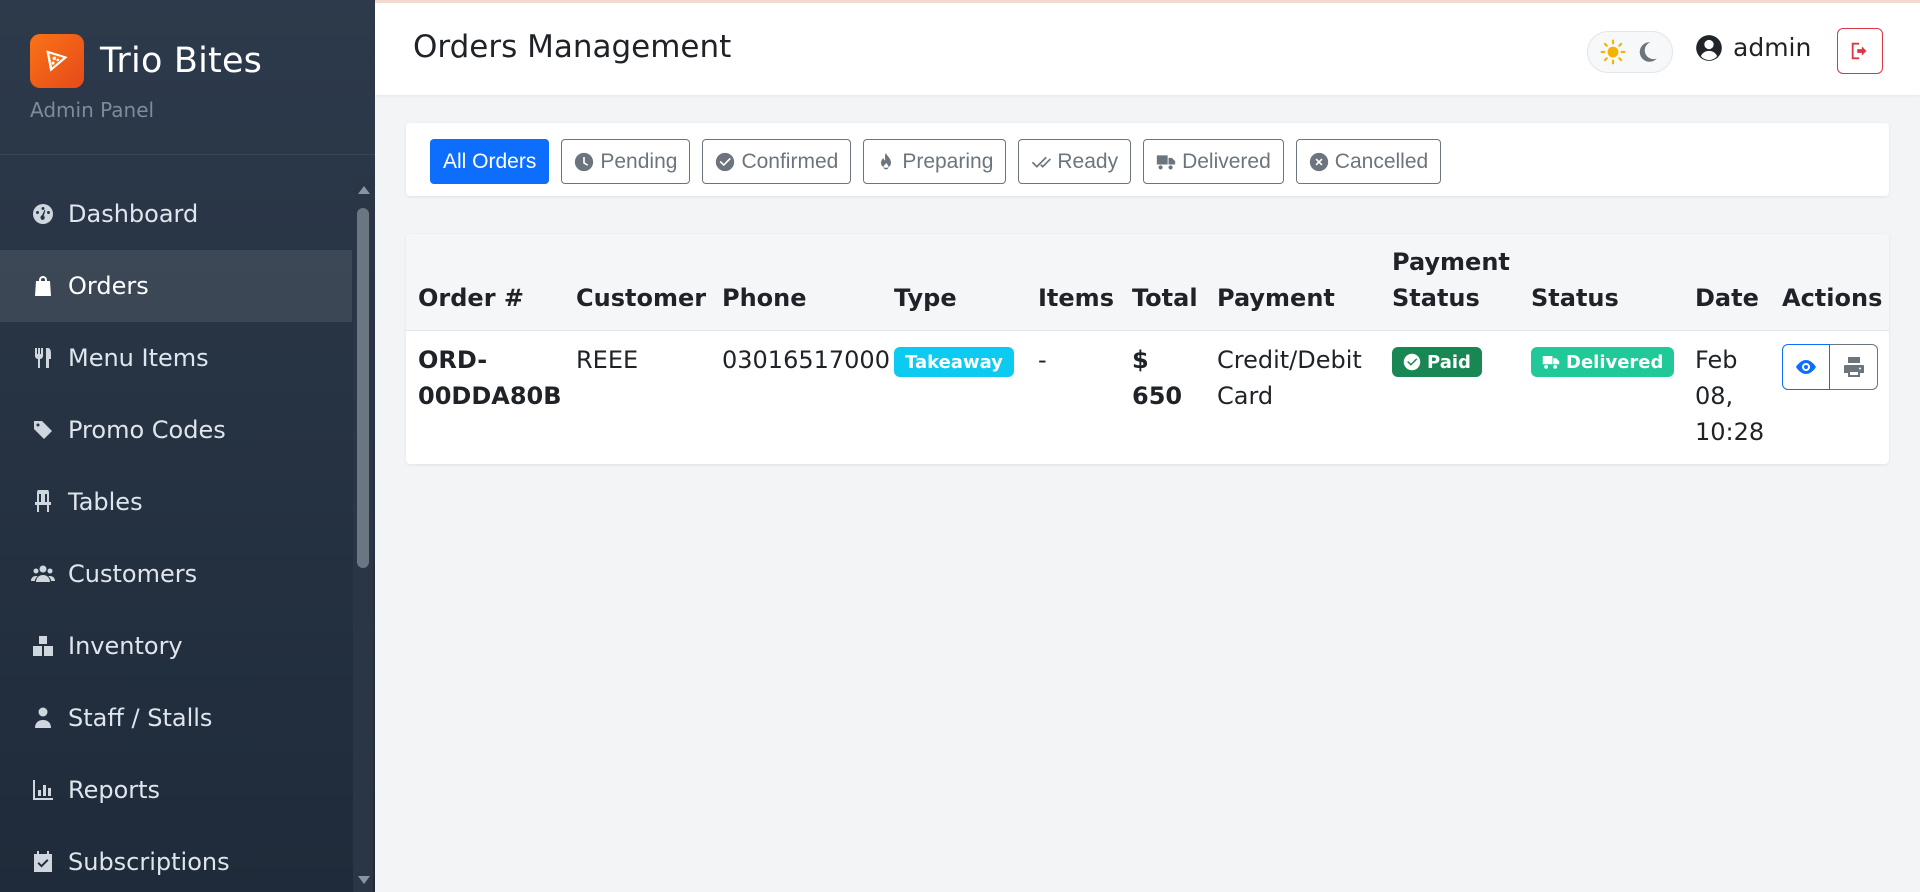  I want to click on payment-method-line2: Card, so click(1245, 396).